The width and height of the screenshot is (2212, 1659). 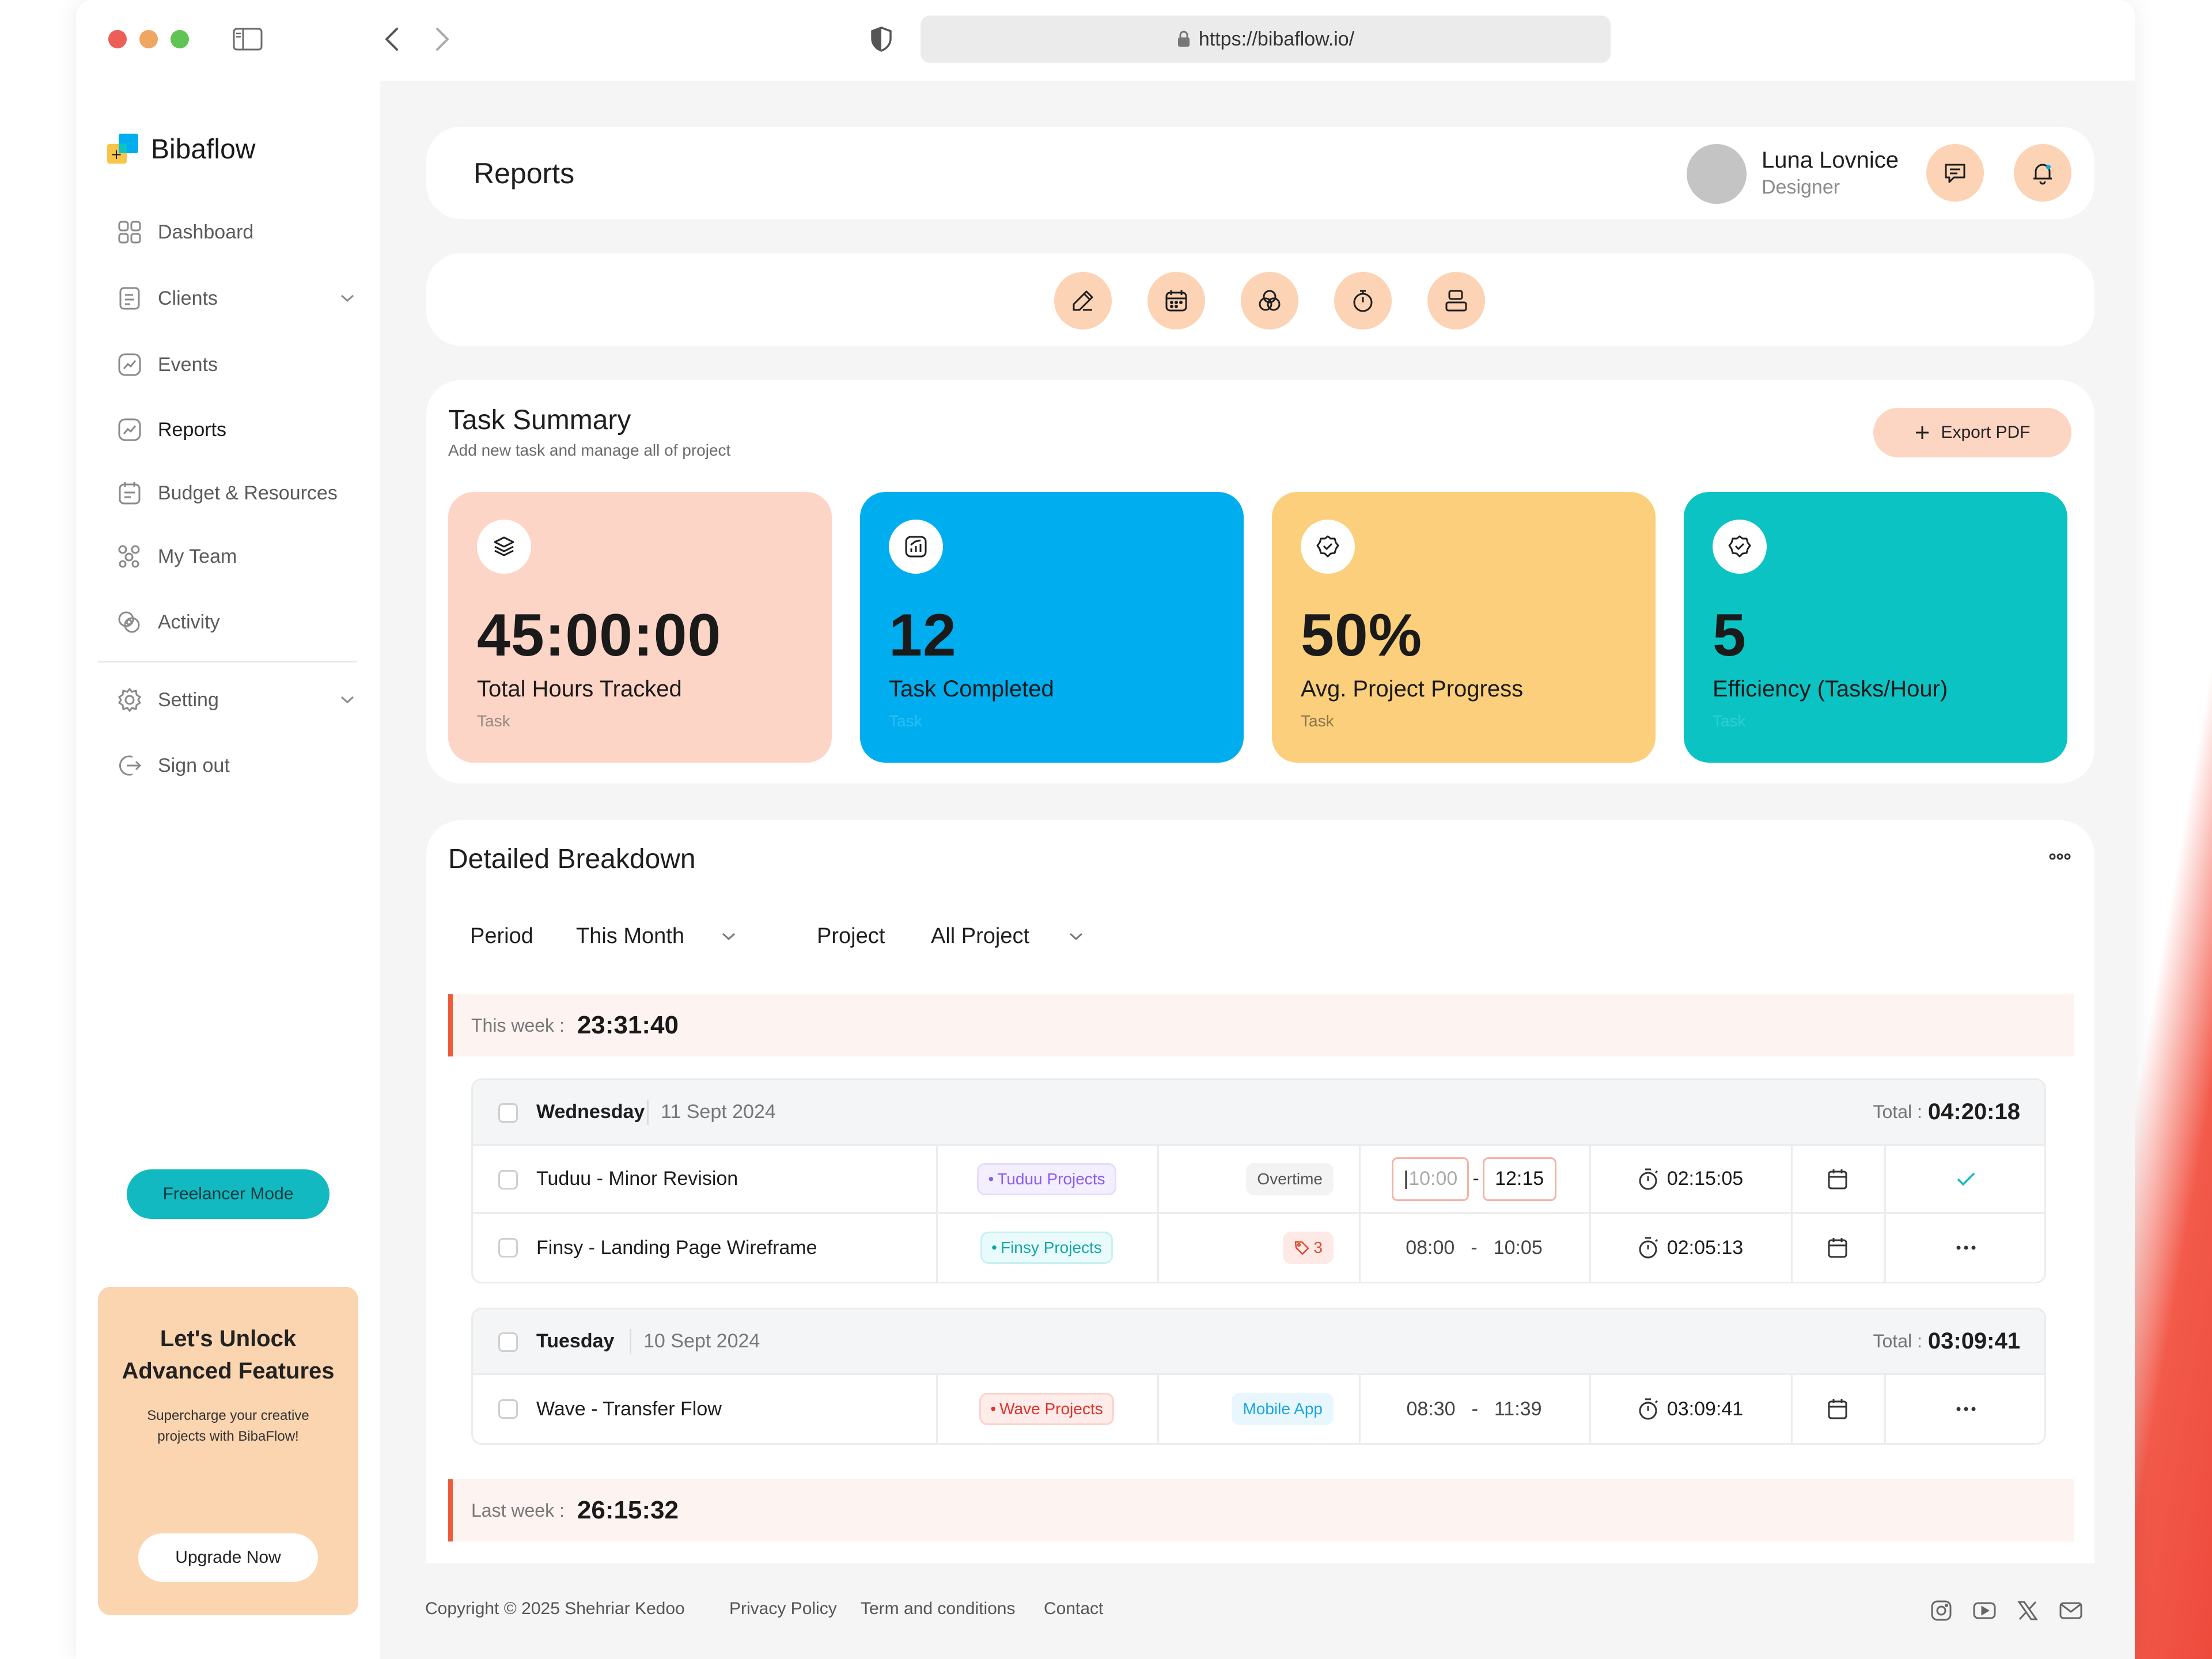 What do you see at coordinates (1046, 1248) in the screenshot?
I see `project-tag: • Finsy Projects` at bounding box center [1046, 1248].